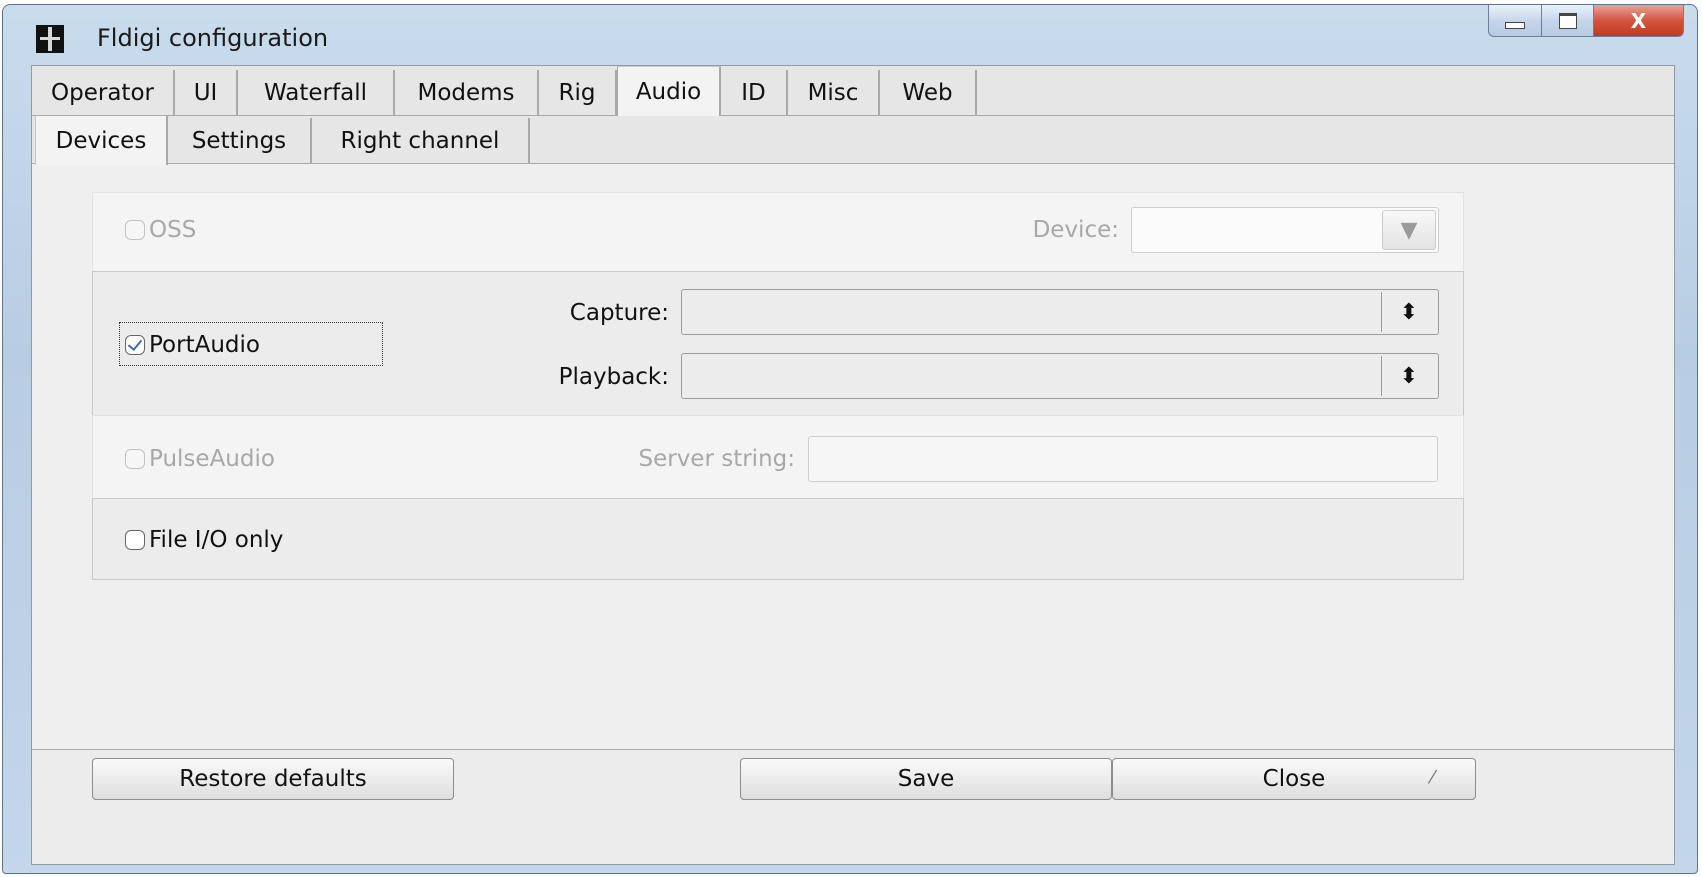 The height and width of the screenshot is (877, 1702). Describe the element at coordinates (103, 92) in the screenshot. I see `tab-operator: Operator` at that location.